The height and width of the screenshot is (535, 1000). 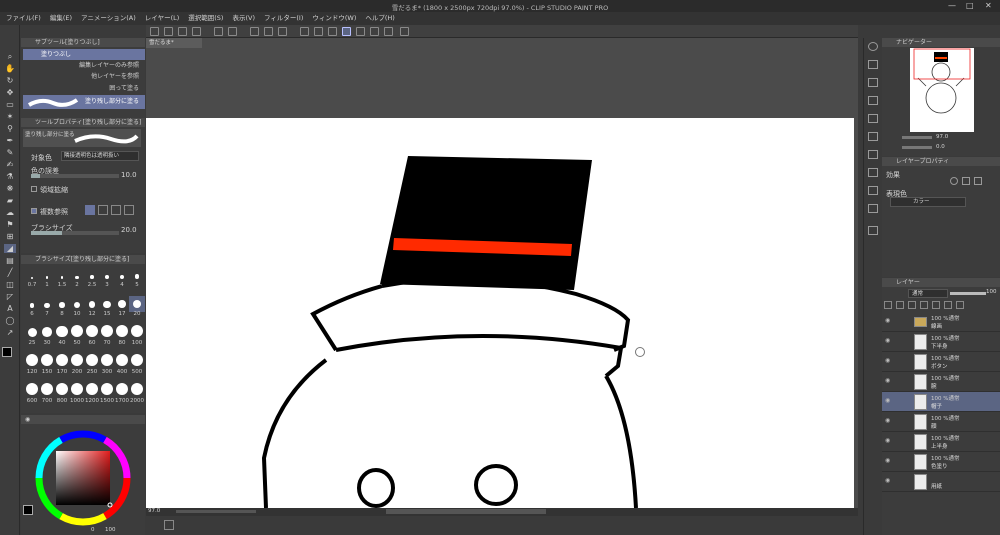 I want to click on brush-size-option: 2, so click(x=77, y=277).